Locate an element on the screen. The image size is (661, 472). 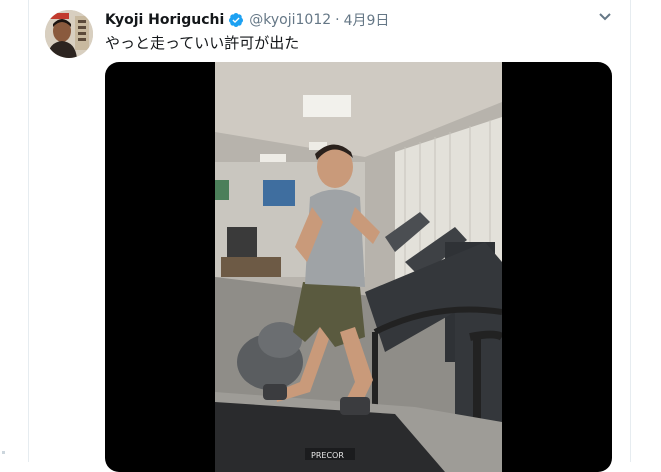
tweet-date: 4月9日 is located at coordinates (367, 20).